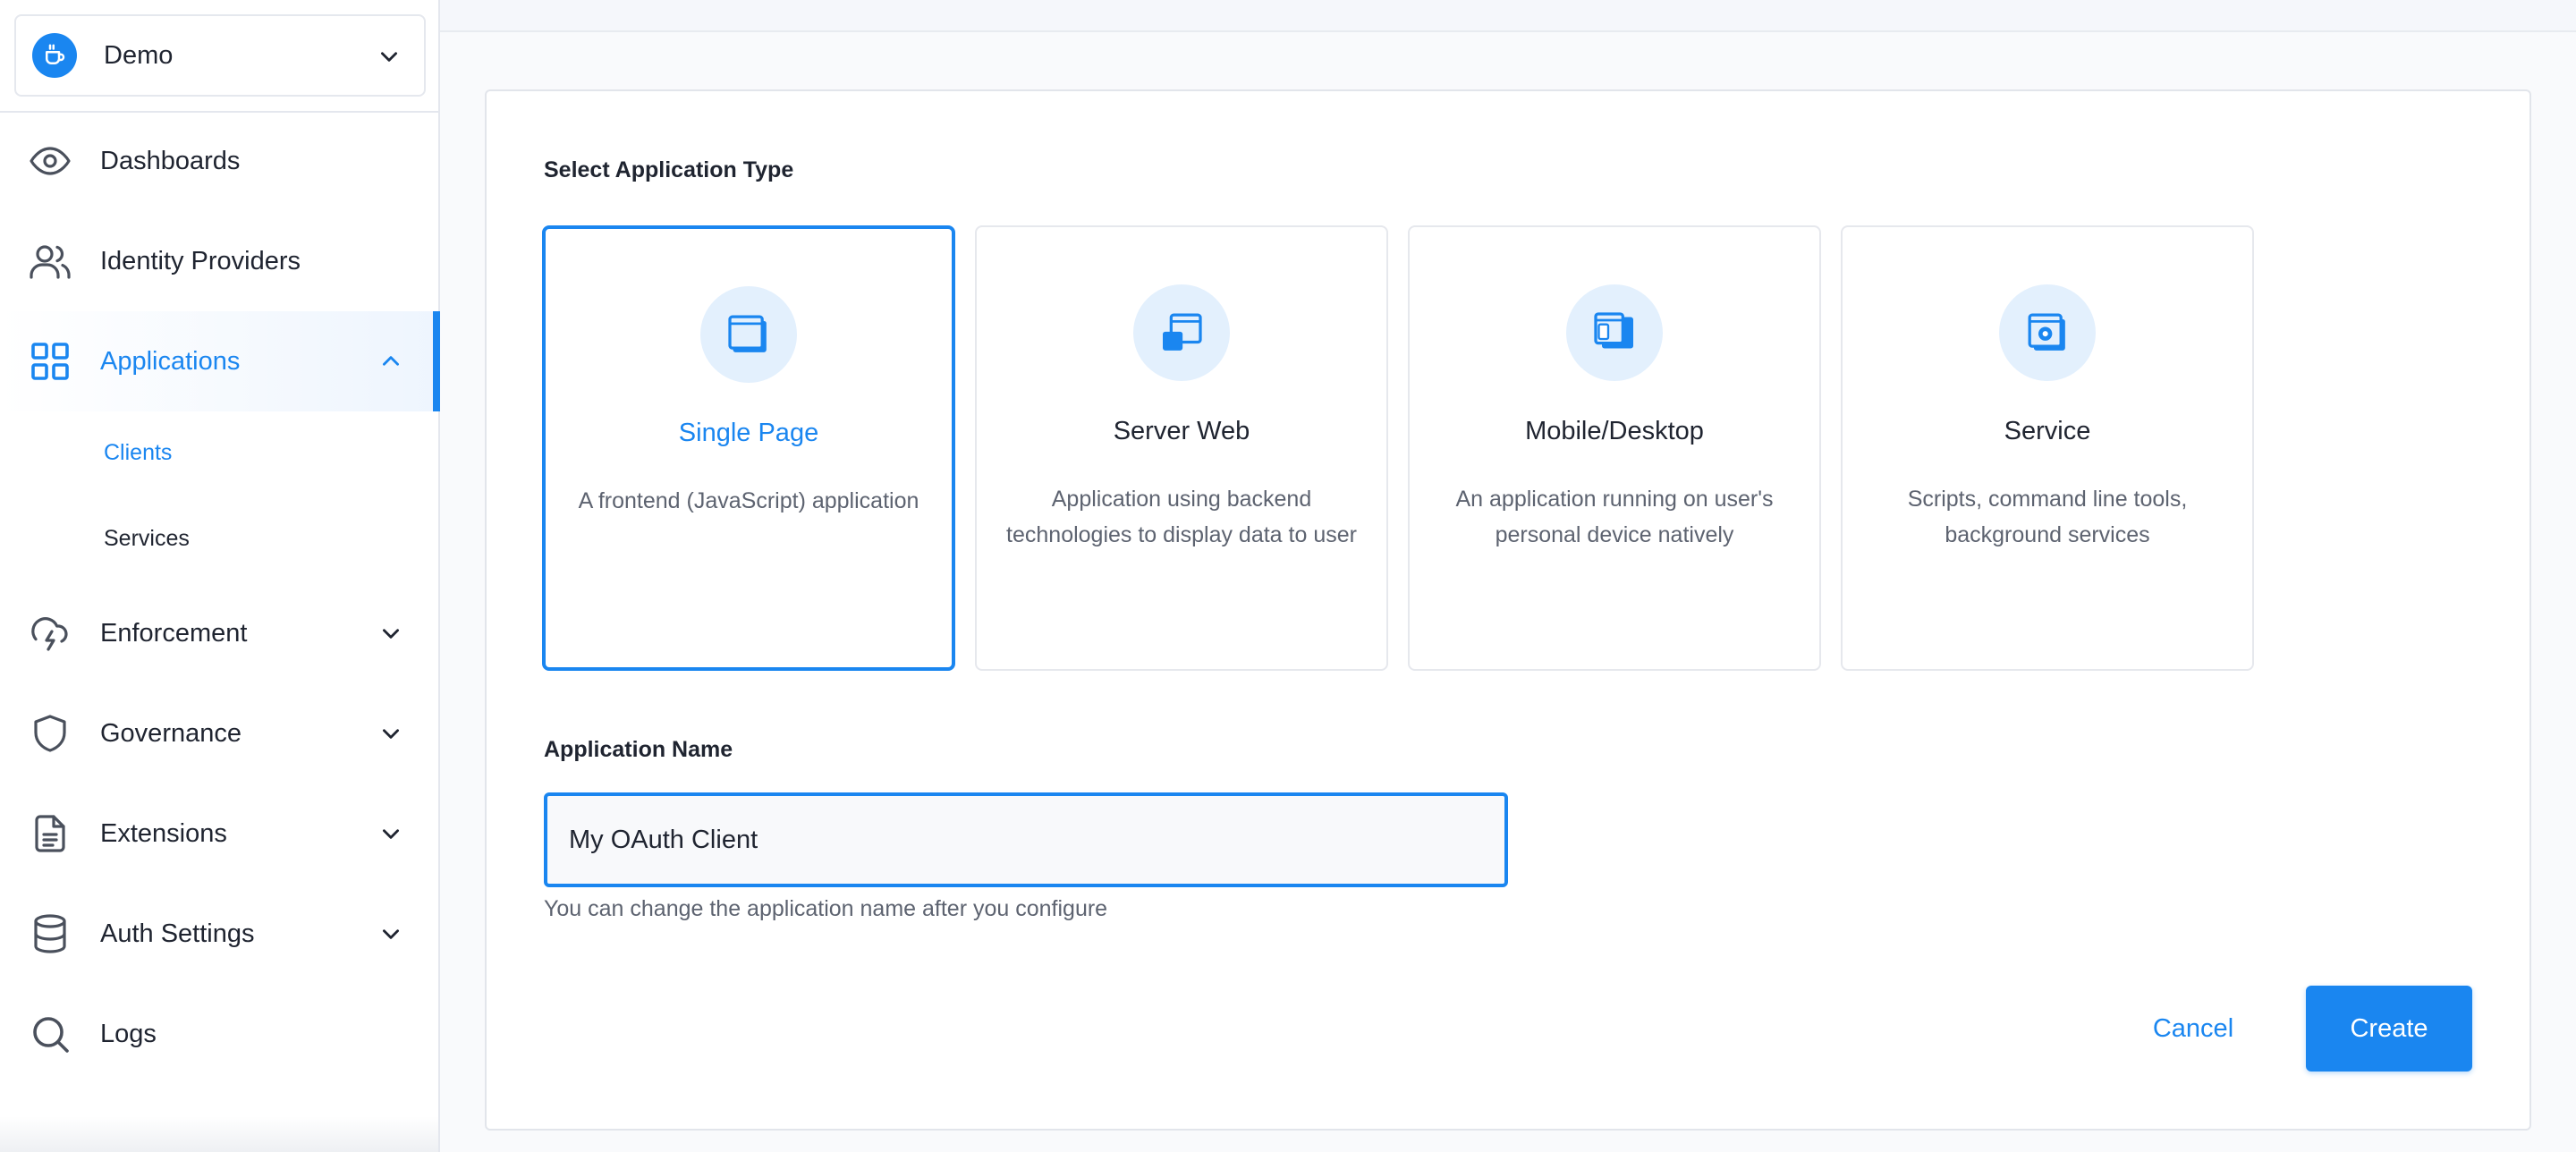  I want to click on sidebar-item-logs: Logs, so click(219, 1034).